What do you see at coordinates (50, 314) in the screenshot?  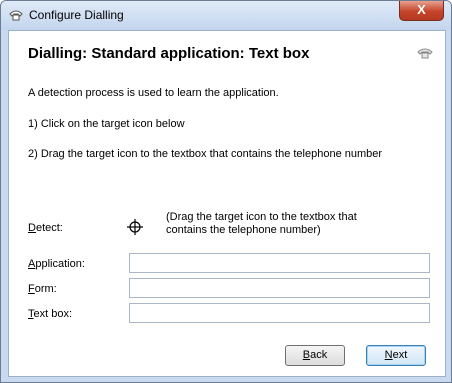 I see `text-box-label: Text box:` at bounding box center [50, 314].